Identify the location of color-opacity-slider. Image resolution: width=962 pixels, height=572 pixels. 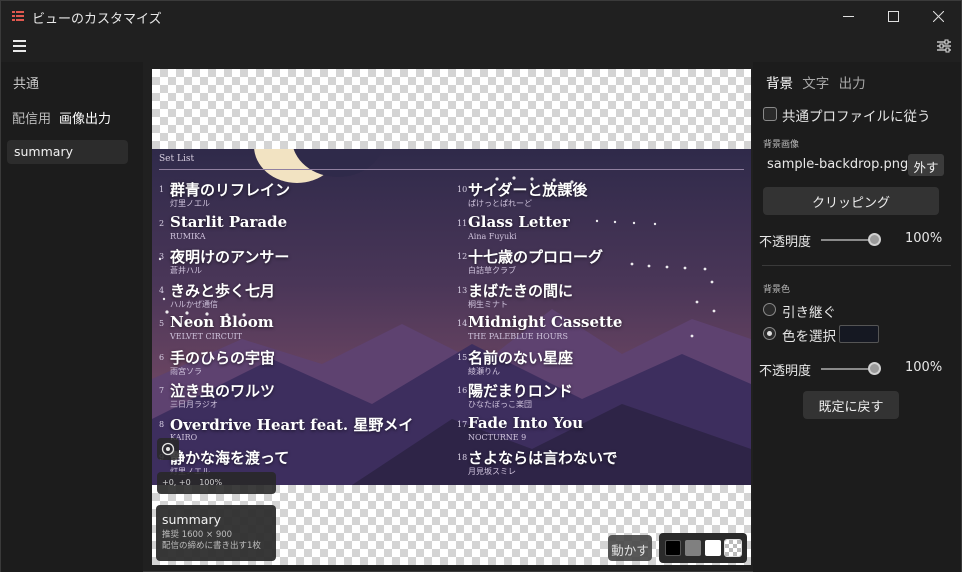
(851, 368).